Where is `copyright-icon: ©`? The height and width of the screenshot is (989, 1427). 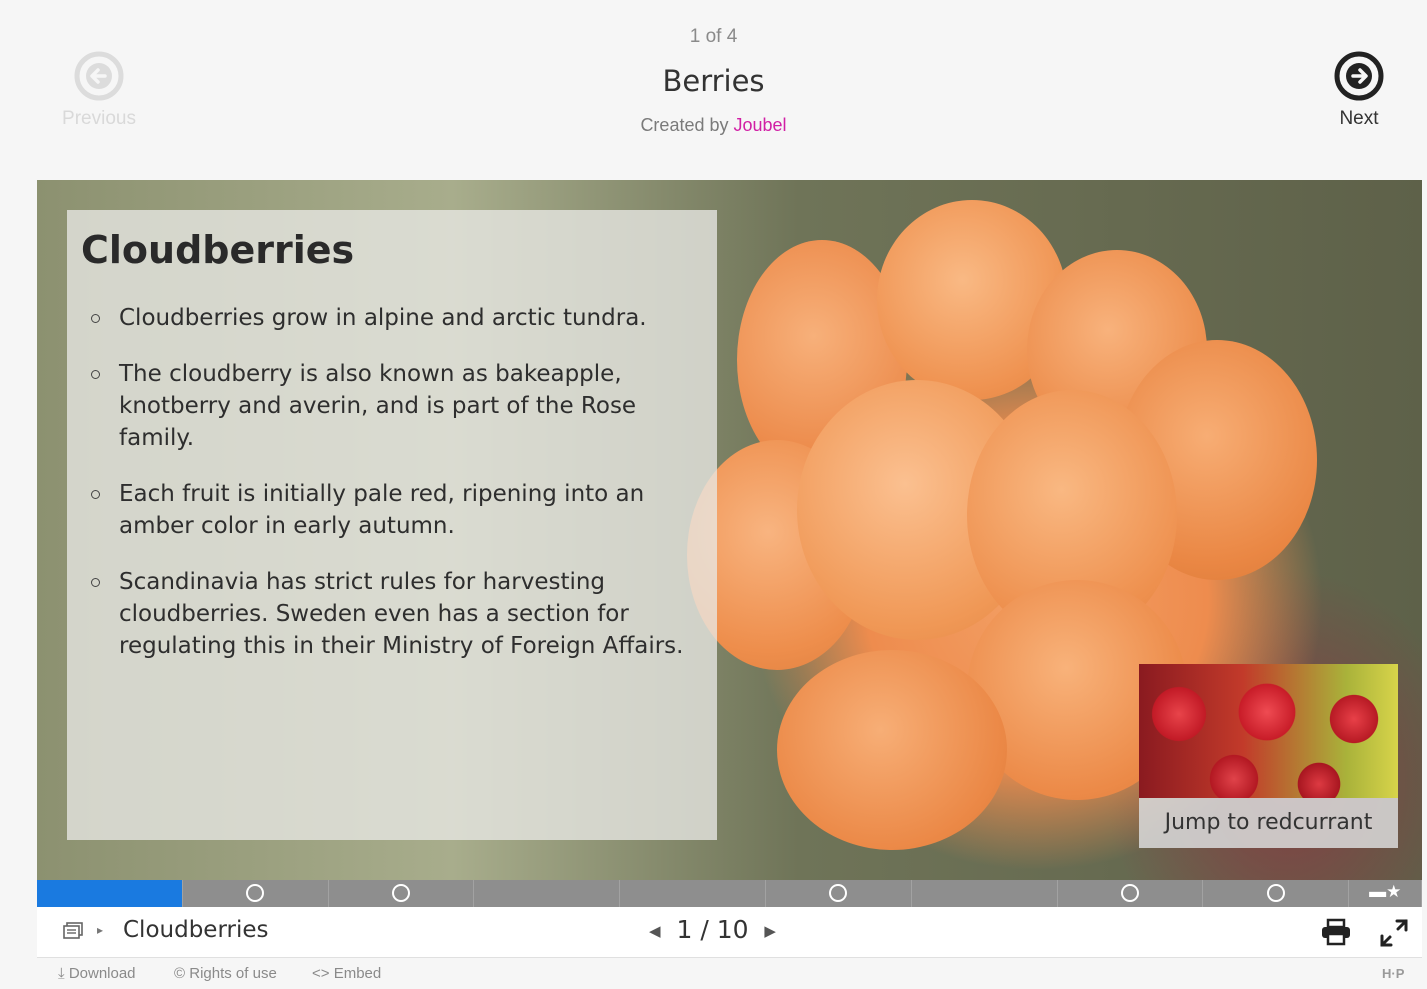 copyright-icon: © is located at coordinates (180, 973).